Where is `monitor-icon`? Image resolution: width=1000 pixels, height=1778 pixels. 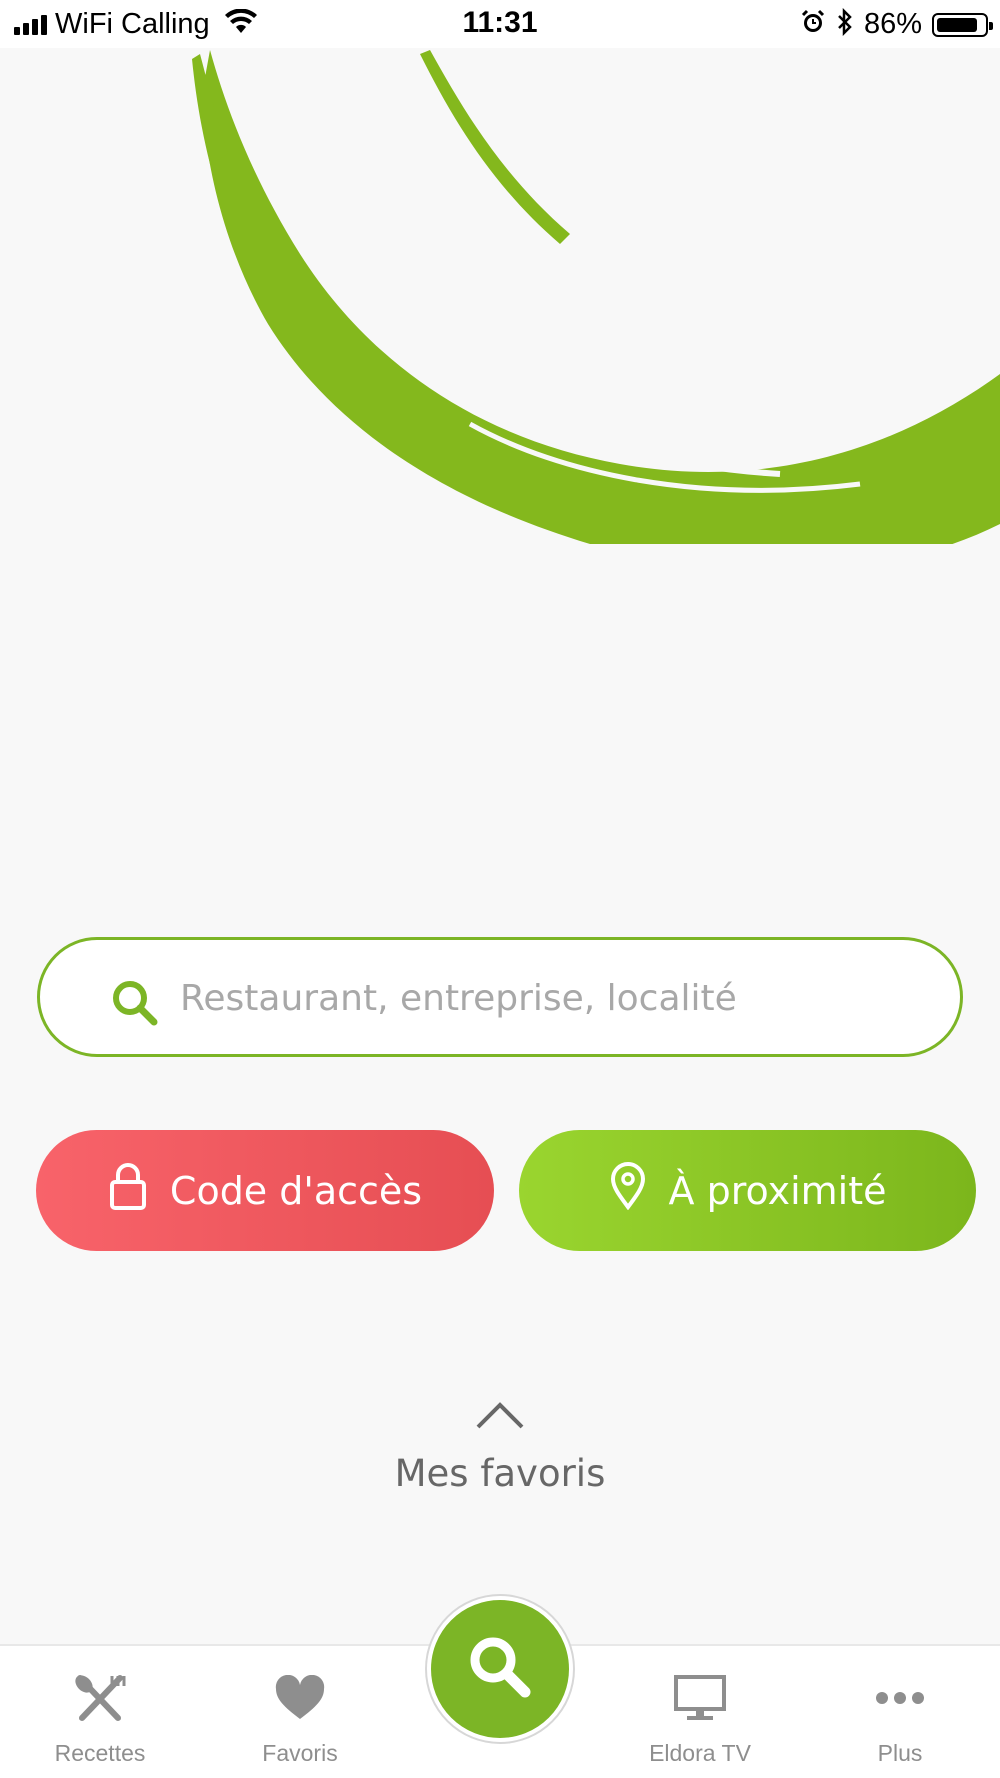
monitor-icon is located at coordinates (700, 1698).